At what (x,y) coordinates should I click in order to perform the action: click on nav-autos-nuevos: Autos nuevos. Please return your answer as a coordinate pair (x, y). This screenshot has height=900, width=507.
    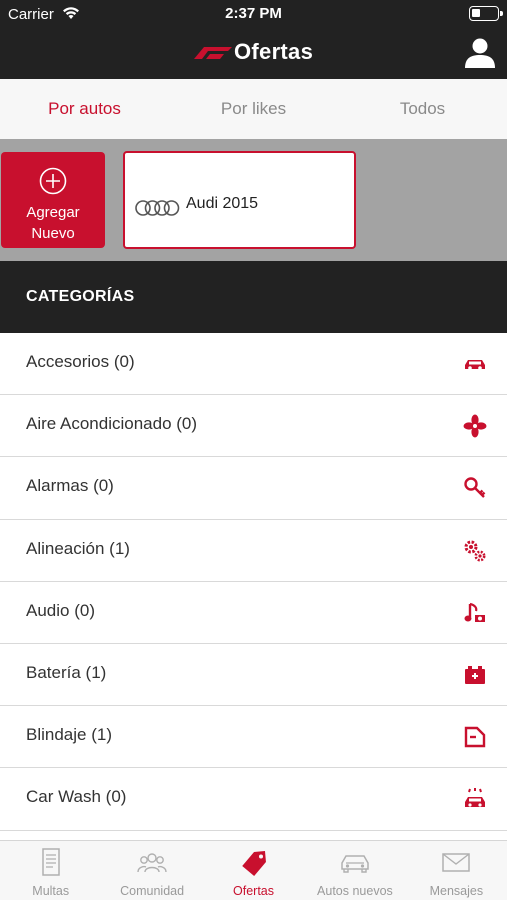
    Looking at the image, I should click on (354, 870).